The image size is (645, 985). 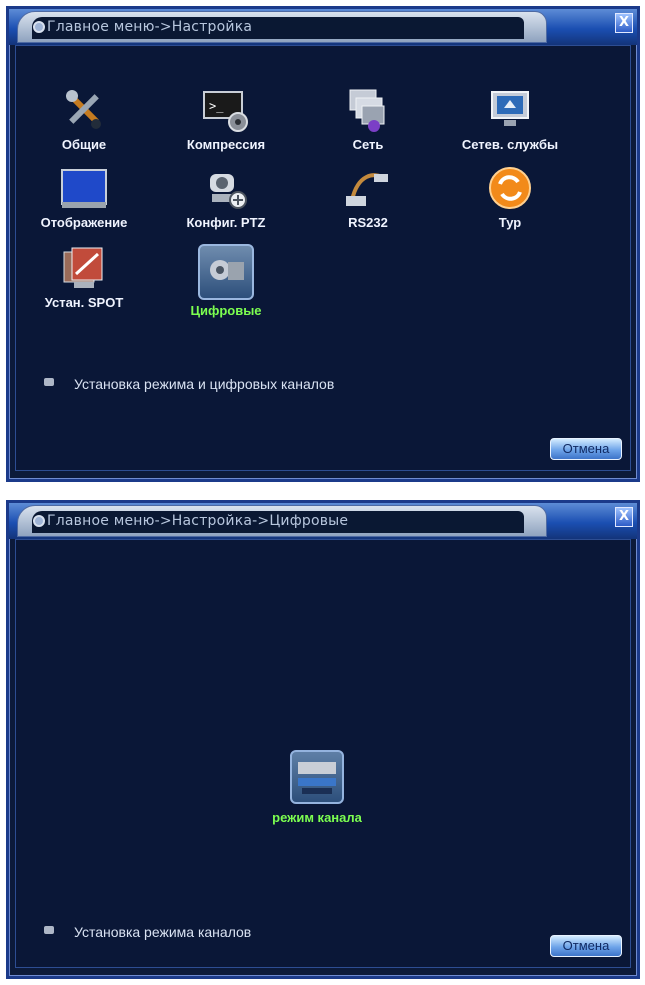 I want to click on tour-refresh-icon, so click(x=510, y=188).